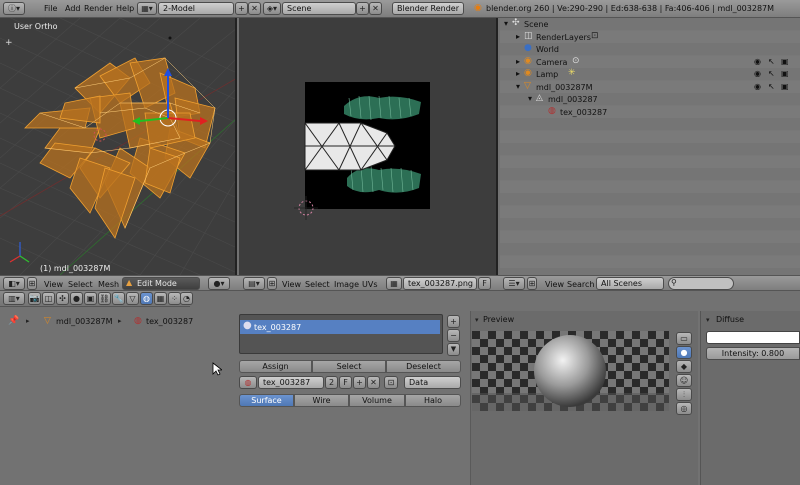 This screenshot has height=485, width=800. What do you see at coordinates (108, 284) in the screenshot?
I see `view3d-menu-mesh: Mesh` at bounding box center [108, 284].